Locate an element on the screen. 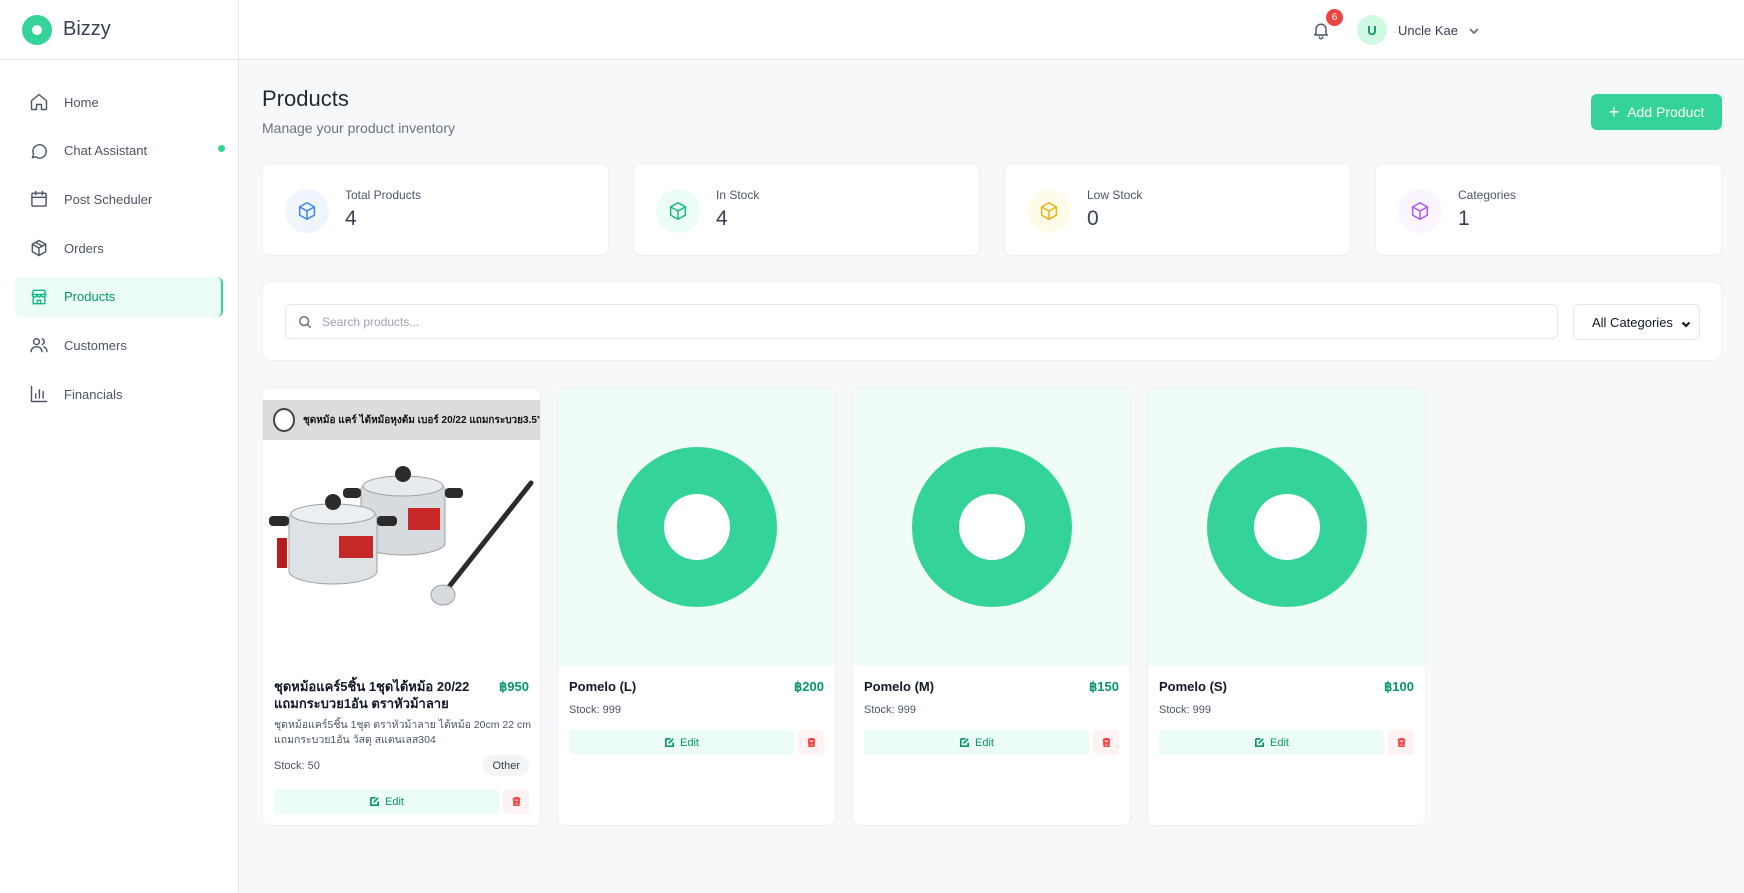 The image size is (1744, 893). stat-label: In Stock is located at coordinates (738, 195).